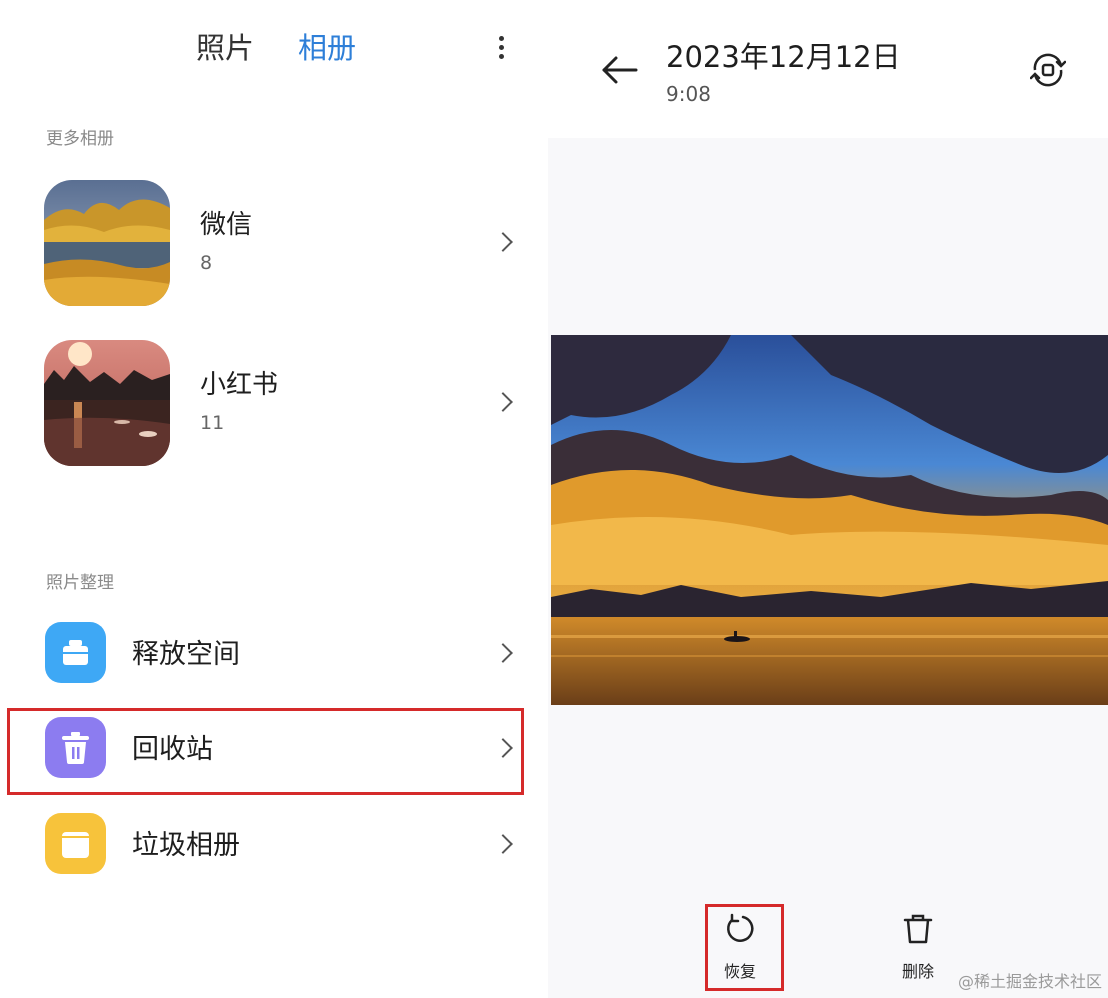 The image size is (1108, 998). I want to click on album-name: 小红书, so click(239, 385).